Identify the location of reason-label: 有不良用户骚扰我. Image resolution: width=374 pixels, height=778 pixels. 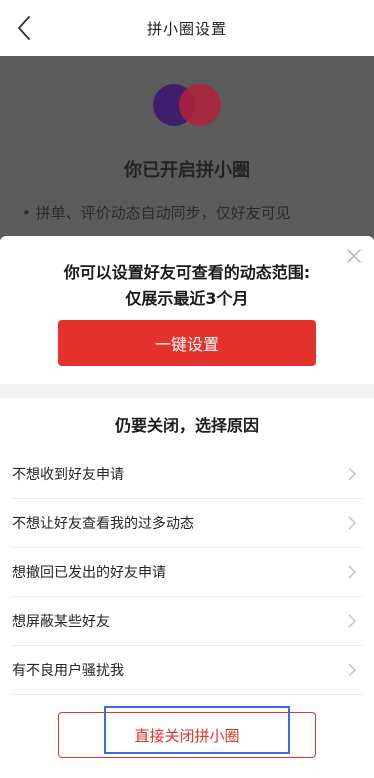
(68, 671).